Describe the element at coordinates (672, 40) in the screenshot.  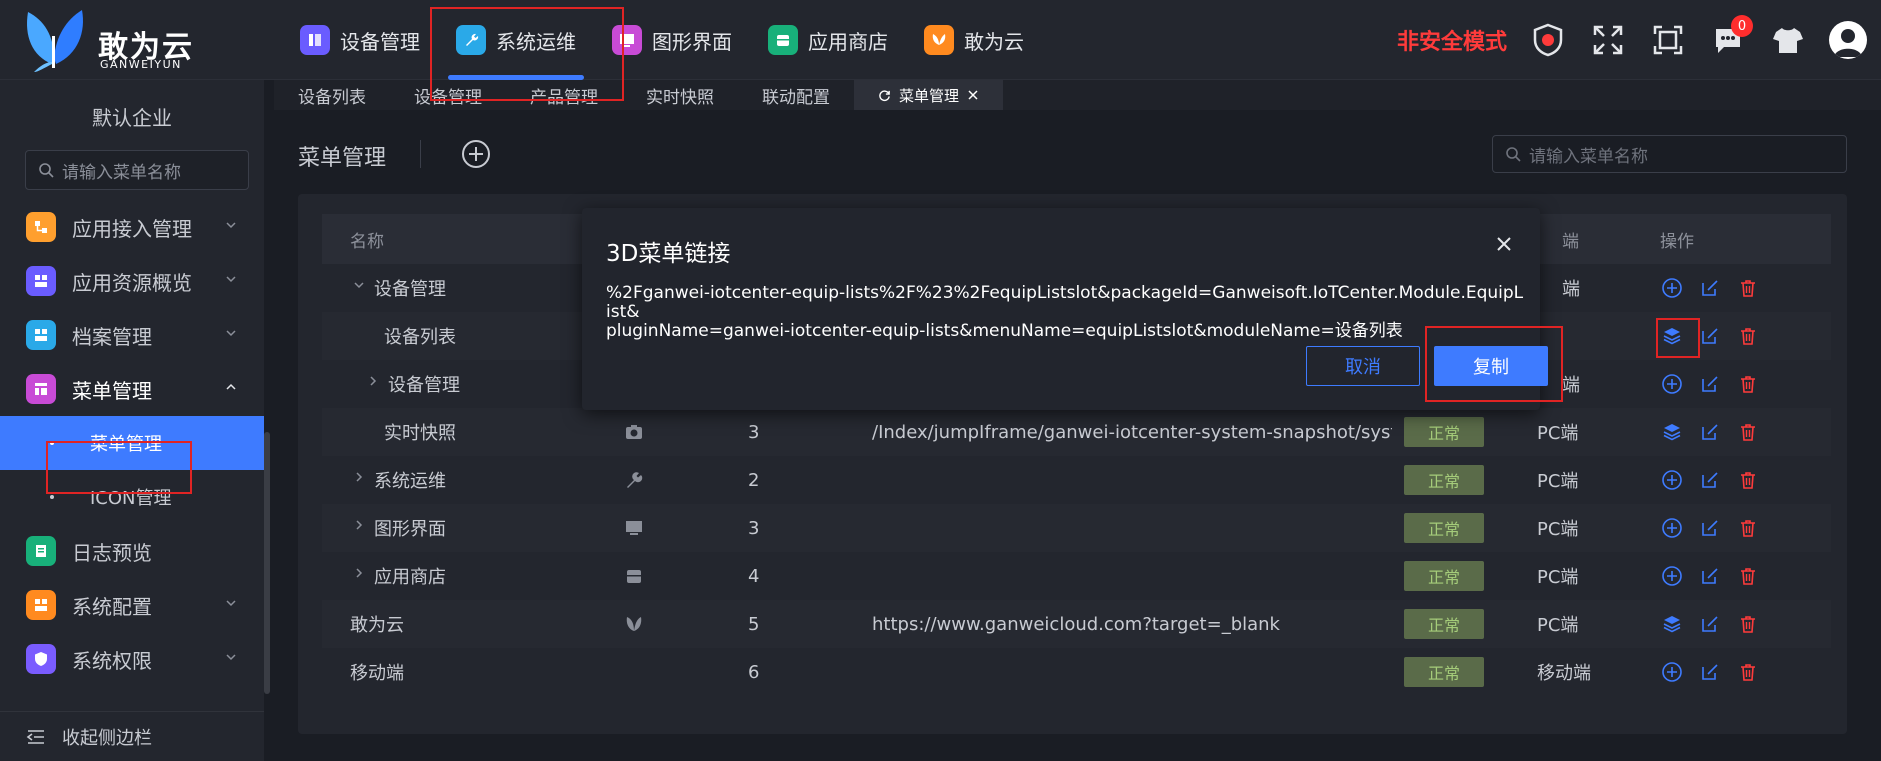
I see `topnav-graphics: 图形界面` at that location.